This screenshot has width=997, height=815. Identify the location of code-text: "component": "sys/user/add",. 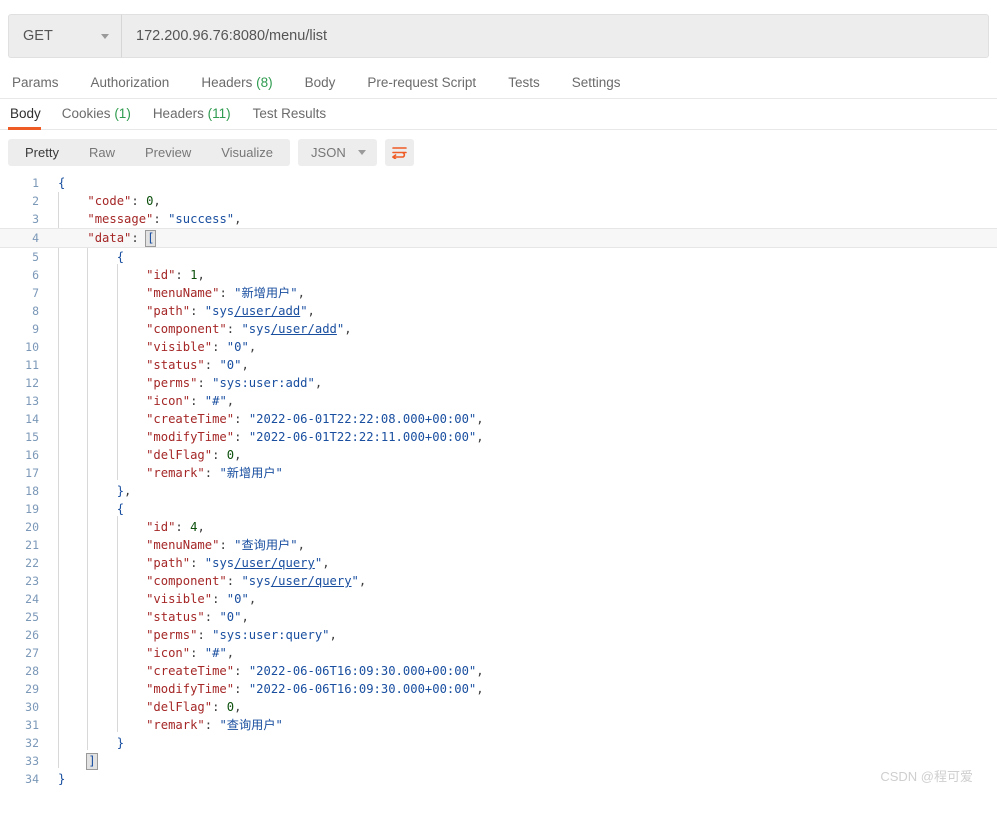
(249, 329).